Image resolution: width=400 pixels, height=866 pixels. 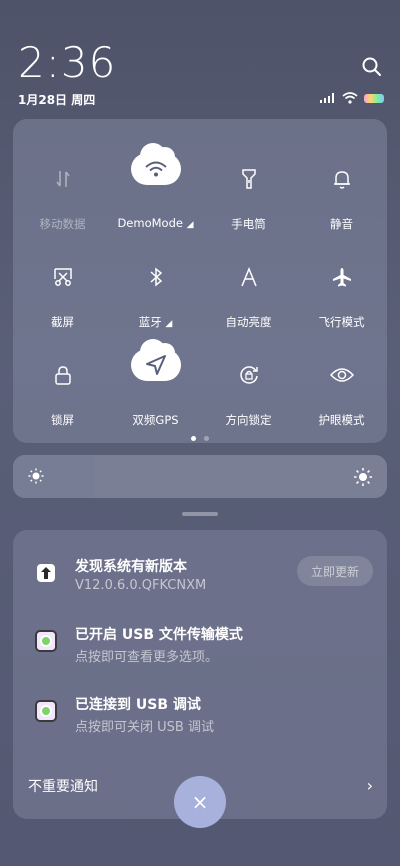 What do you see at coordinates (57, 100) in the screenshot?
I see `status-date: 1月28日 周四` at bounding box center [57, 100].